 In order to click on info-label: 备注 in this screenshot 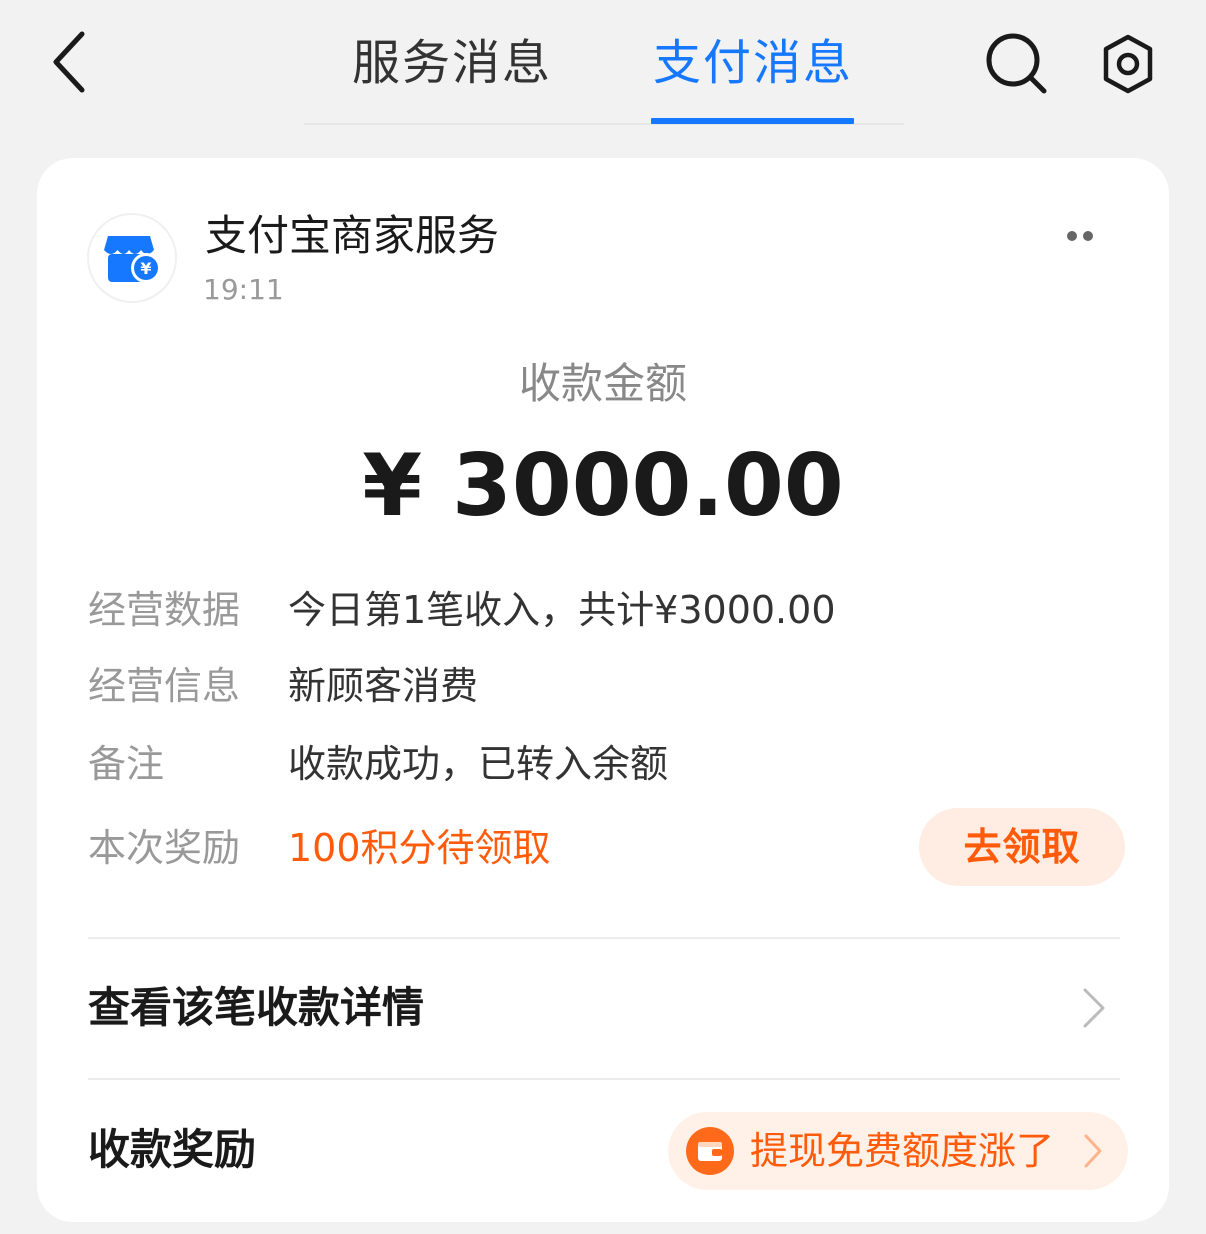, I will do `click(126, 764)`.